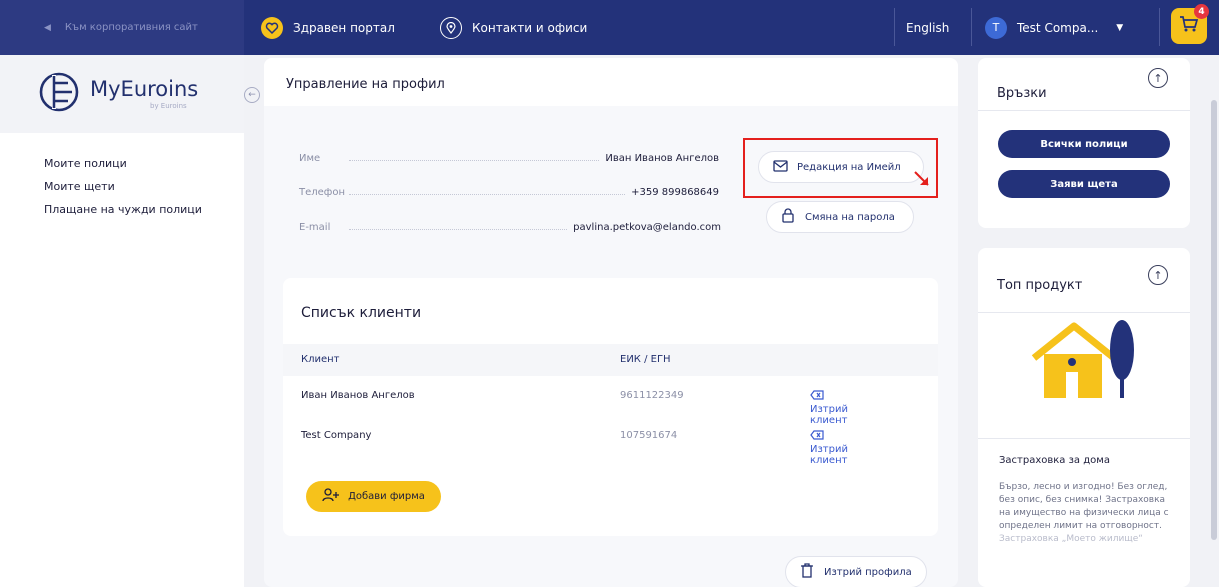 The image size is (1219, 587). Describe the element at coordinates (336, 435) in the screenshot. I see `client-name: Test Company` at that location.